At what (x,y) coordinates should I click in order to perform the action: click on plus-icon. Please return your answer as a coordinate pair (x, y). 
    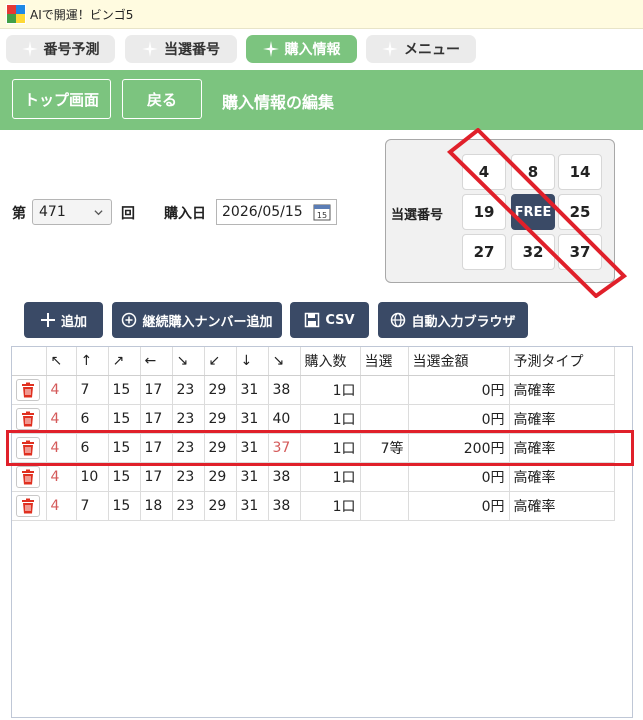
    Looking at the image, I should click on (47, 320).